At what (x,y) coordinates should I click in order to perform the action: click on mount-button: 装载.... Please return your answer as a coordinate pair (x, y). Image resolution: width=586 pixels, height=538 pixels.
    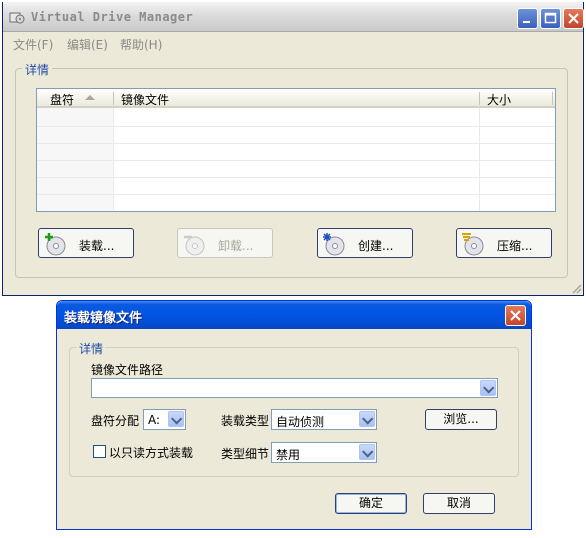
    Looking at the image, I should click on (86, 243).